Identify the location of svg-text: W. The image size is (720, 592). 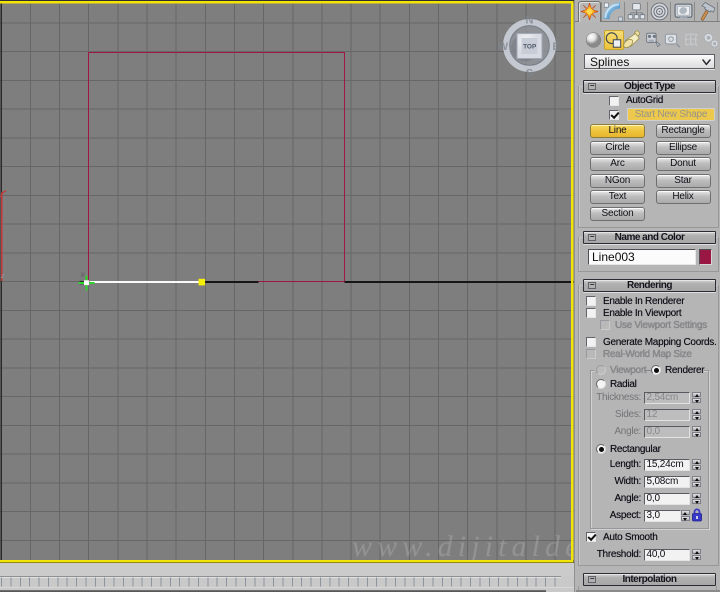
(503, 47).